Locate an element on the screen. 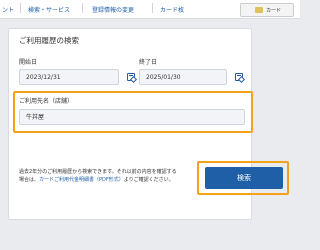  end-date-input: 2025/01/30 is located at coordinates (183, 77).